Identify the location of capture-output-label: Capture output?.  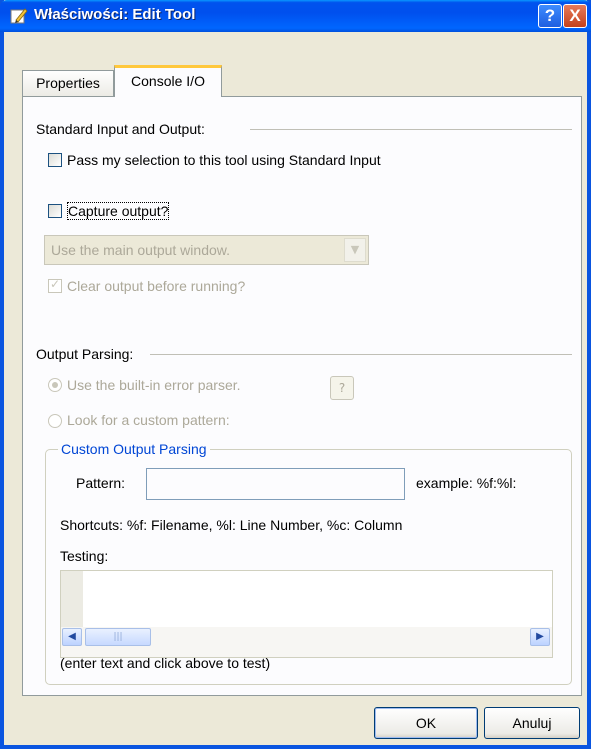
(118, 211).